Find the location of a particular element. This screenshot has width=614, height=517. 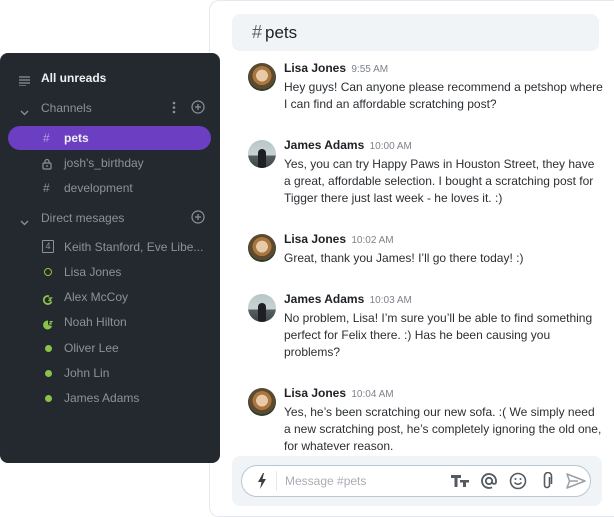

dm-section-header: Direct mesages is located at coordinates (110, 218).